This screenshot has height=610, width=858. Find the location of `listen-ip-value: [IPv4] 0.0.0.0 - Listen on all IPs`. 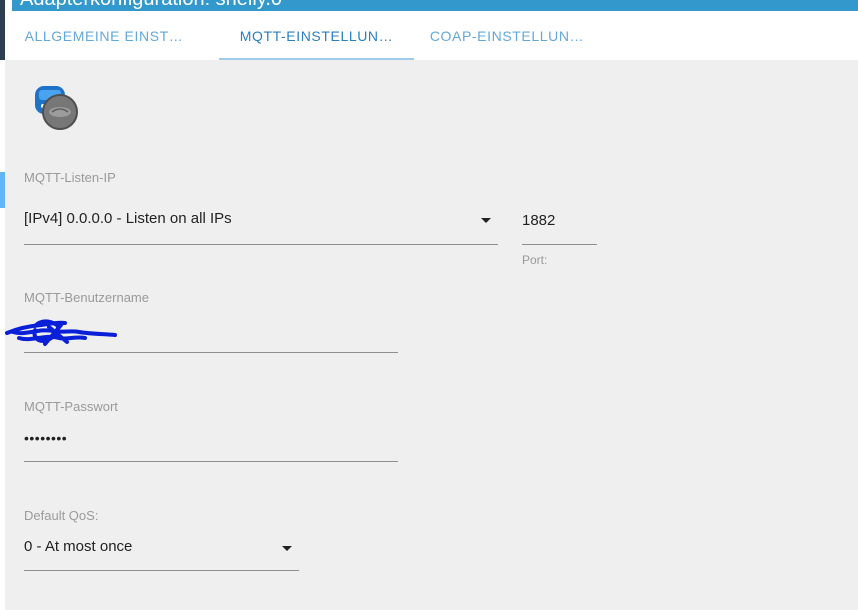

listen-ip-value: [IPv4] 0.0.0.0 - Listen on all IPs is located at coordinates (128, 218).